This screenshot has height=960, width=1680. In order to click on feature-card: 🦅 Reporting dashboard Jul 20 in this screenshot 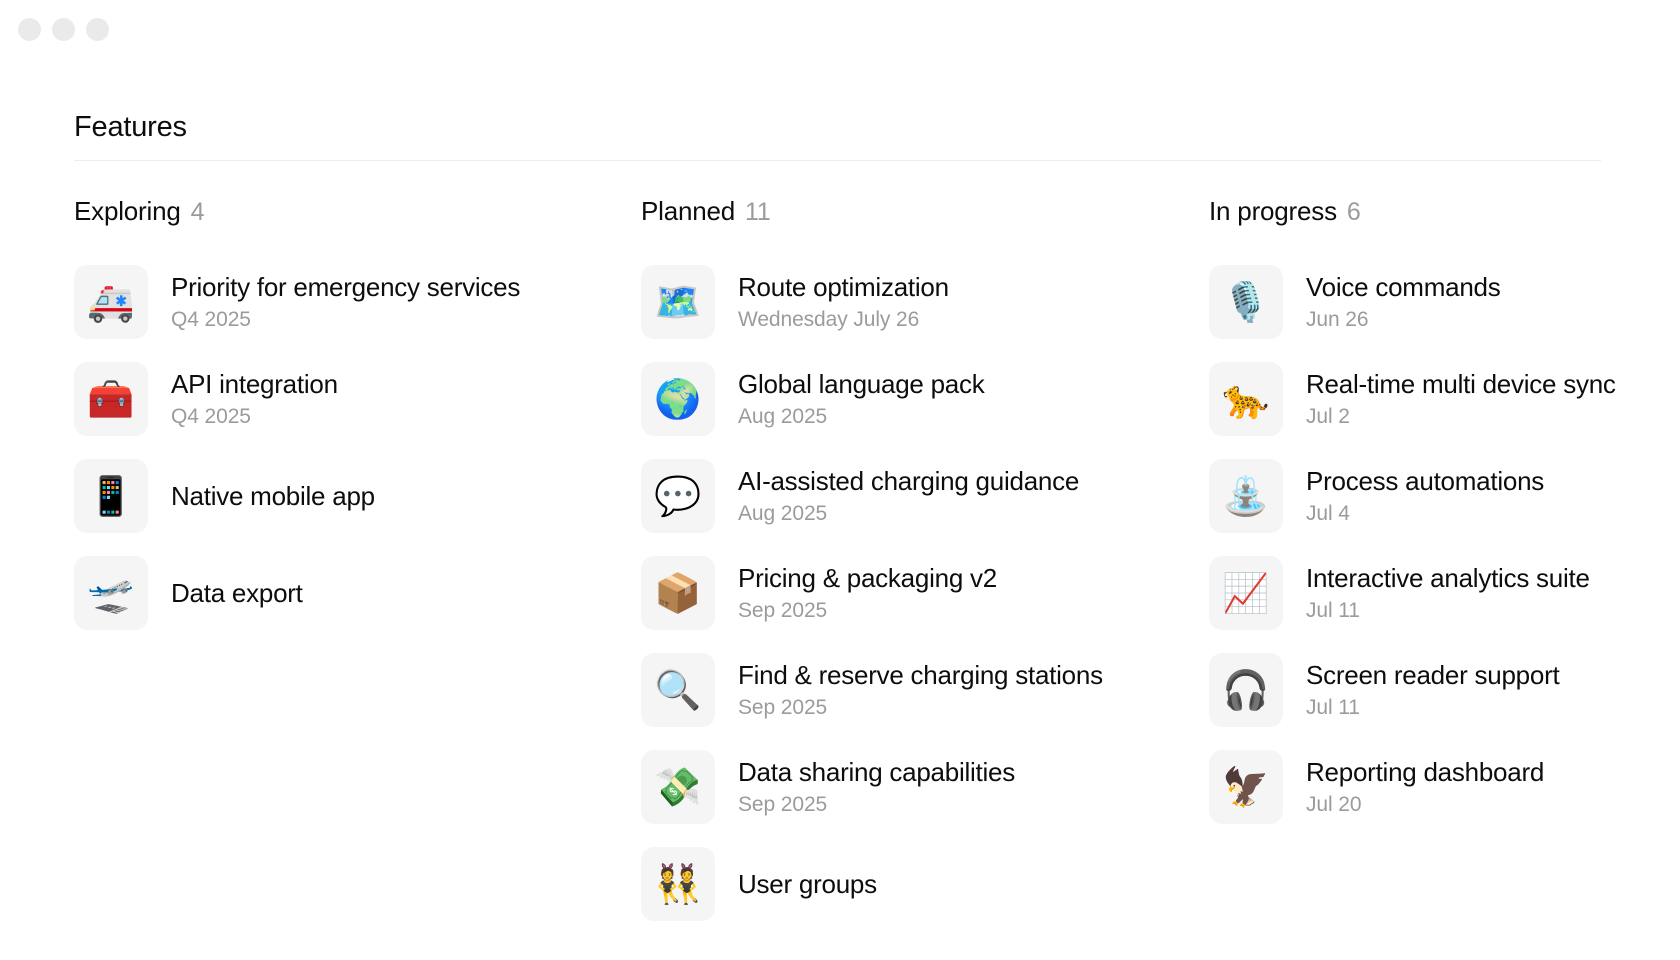, I will do `click(1444, 787)`.